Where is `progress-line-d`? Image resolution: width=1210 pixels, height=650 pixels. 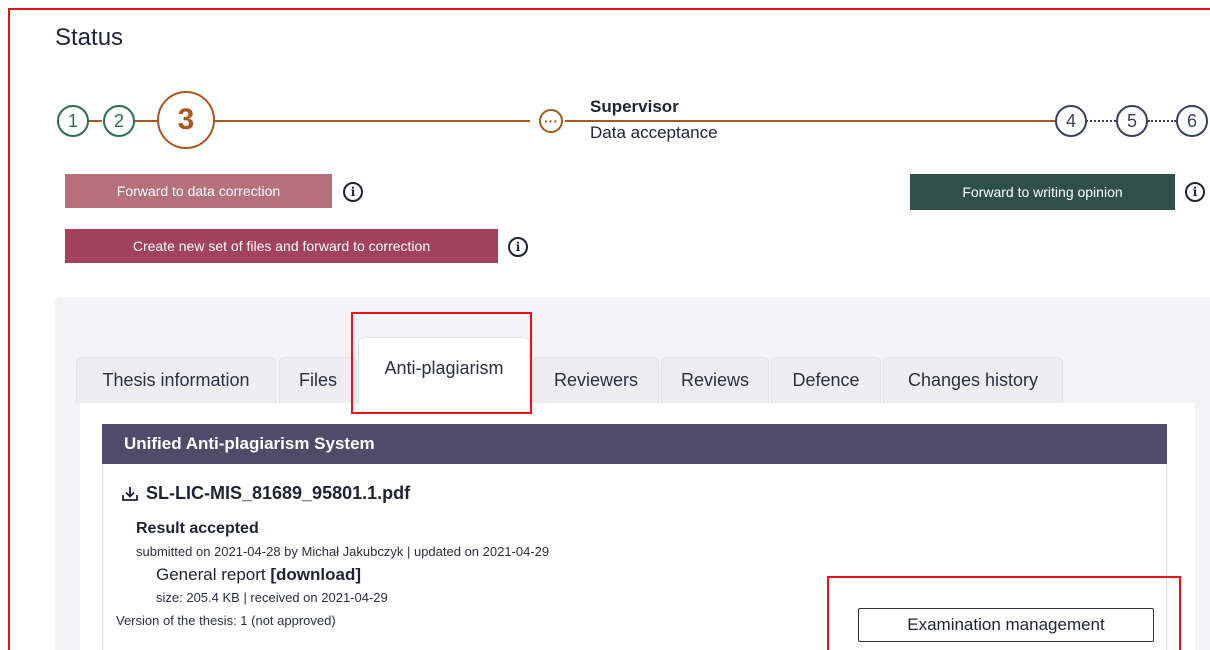 progress-line-d is located at coordinates (810, 121).